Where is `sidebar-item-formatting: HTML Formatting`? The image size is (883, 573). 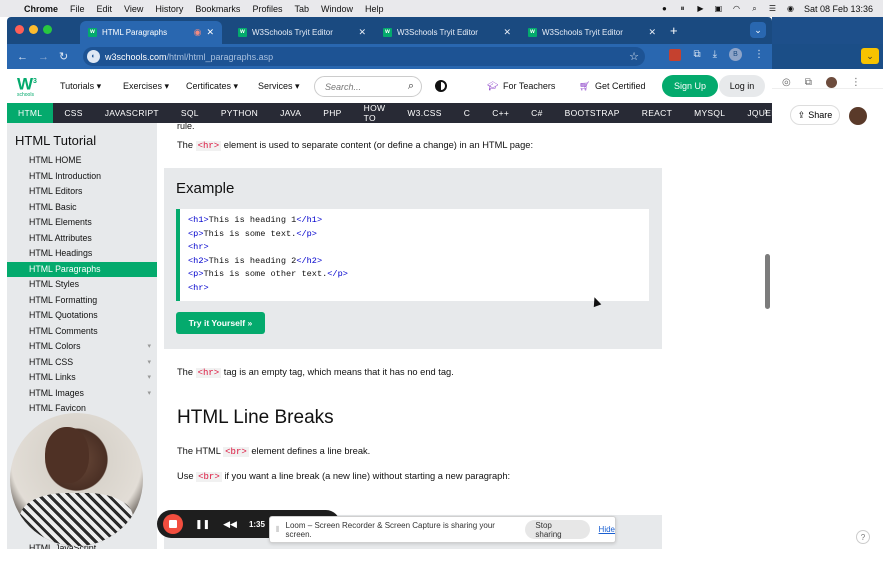
sidebar-item-formatting: HTML Formatting is located at coordinates (82, 301).